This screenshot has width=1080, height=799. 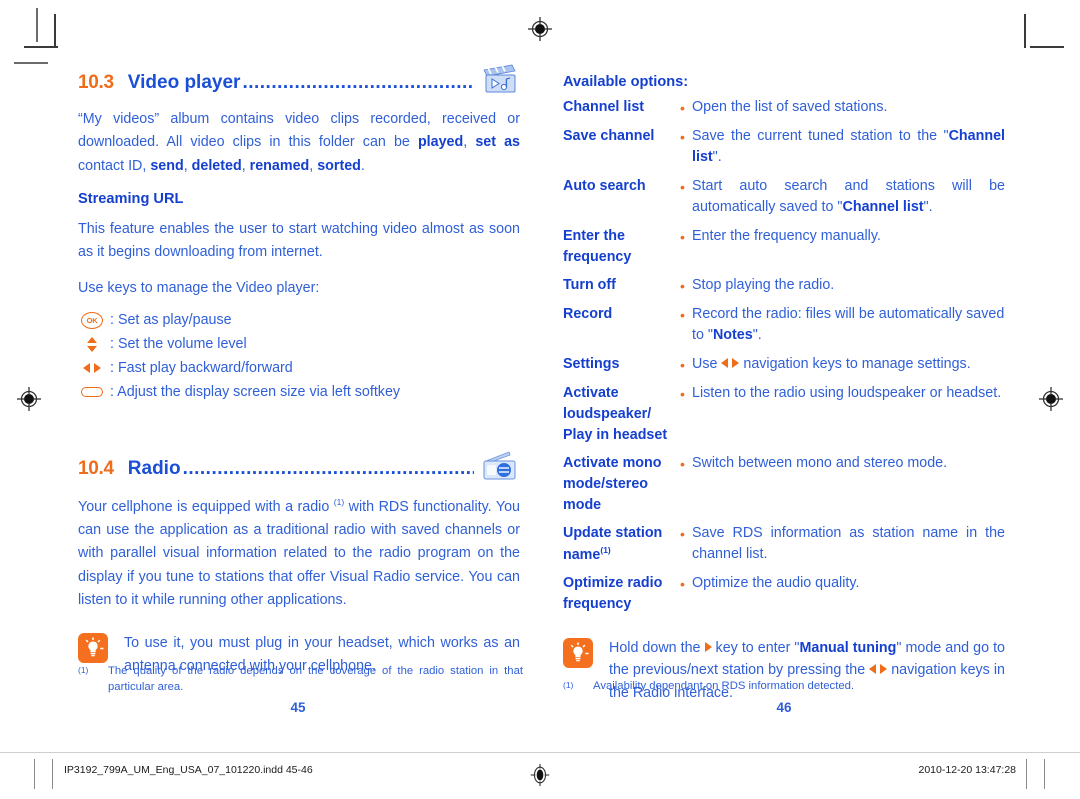 I want to click on left-right-key-icon, so click(x=92, y=368).